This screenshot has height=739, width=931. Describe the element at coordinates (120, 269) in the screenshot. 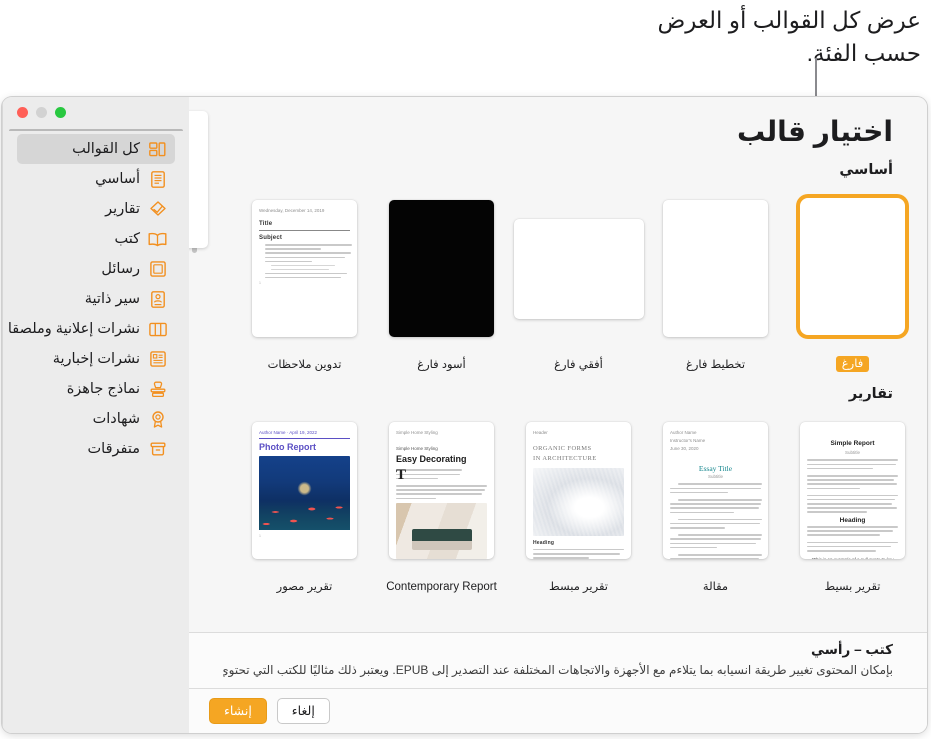

I see `sidebar-item-label: رسائل` at that location.